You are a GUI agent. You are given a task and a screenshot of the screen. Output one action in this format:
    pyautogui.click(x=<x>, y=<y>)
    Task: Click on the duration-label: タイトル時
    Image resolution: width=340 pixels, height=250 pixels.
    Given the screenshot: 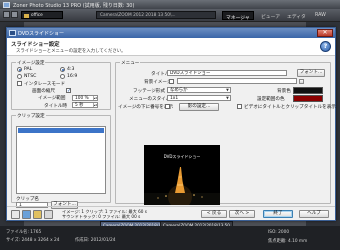 What is the action you would take?
    pyautogui.click(x=55, y=106)
    